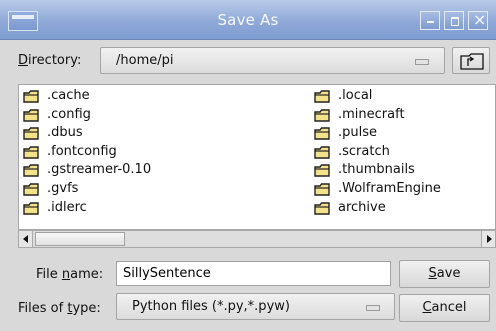 This screenshot has height=331, width=496. Describe the element at coordinates (430, 20) in the screenshot. I see `minimize-button` at that location.